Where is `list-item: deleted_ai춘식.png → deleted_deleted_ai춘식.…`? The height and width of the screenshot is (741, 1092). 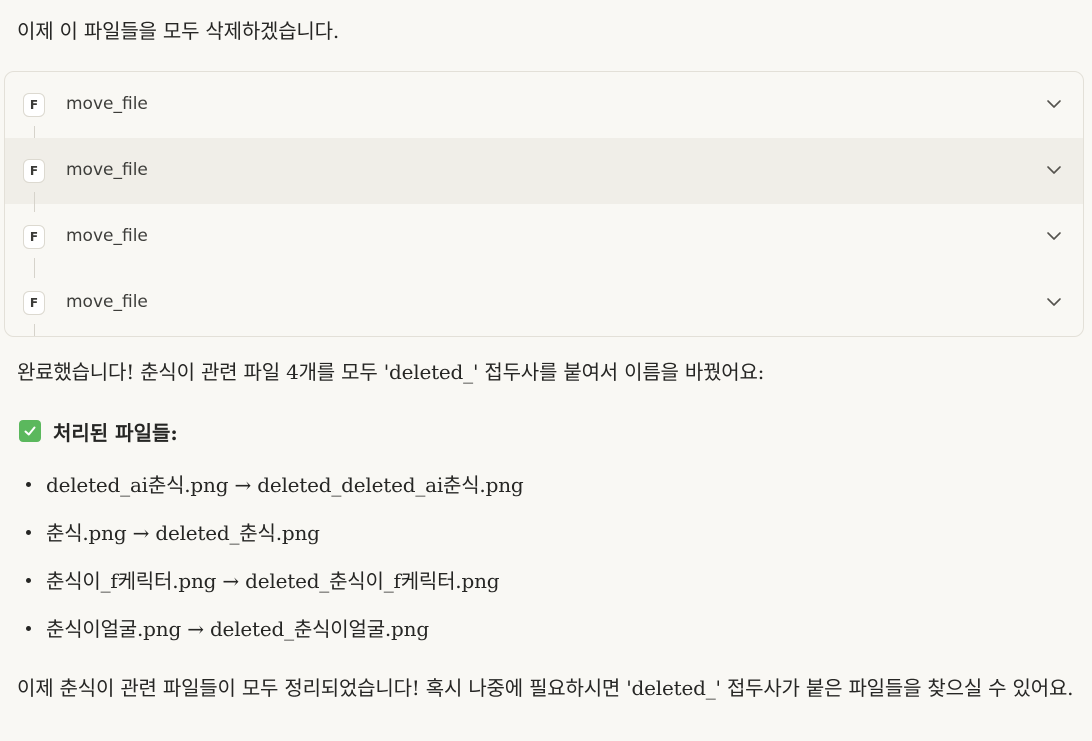 list-item: deleted_ai춘식.png → deleted_deleted_ai춘식.… is located at coordinates (275, 493).